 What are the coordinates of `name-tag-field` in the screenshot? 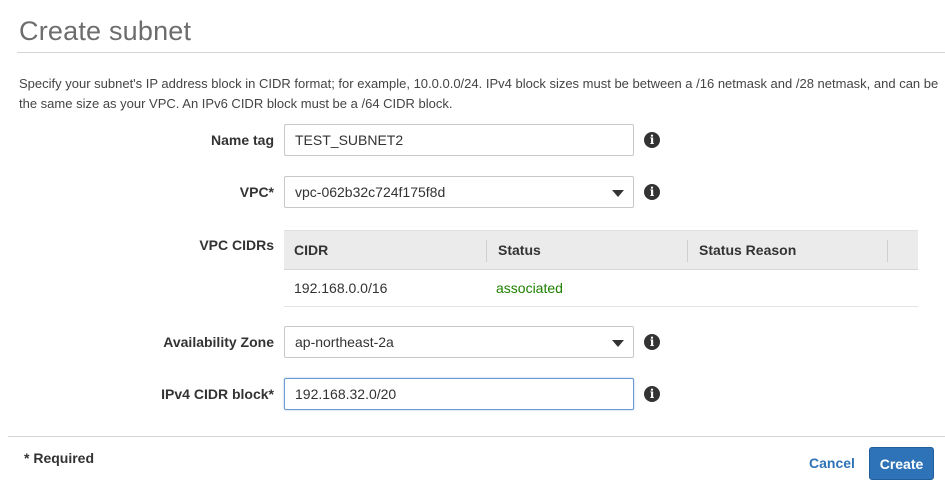 It's located at (459, 140).